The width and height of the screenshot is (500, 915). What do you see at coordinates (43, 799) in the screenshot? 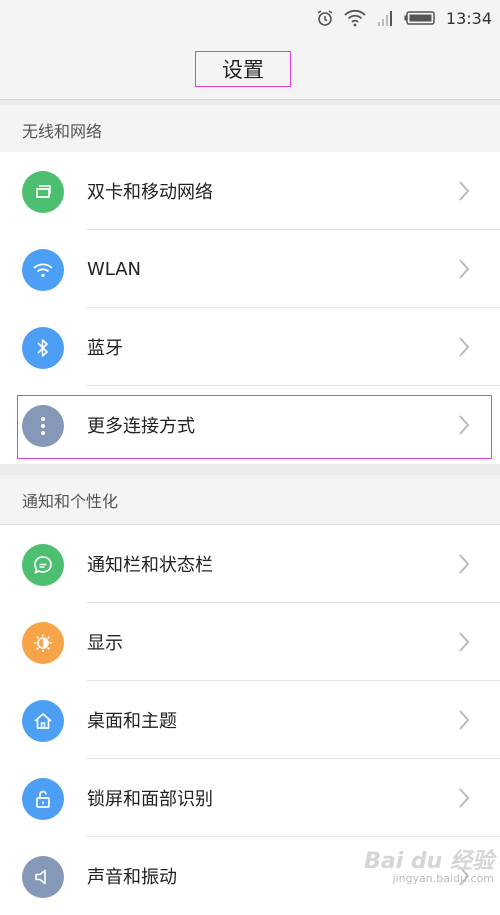
I see `lock-icon` at bounding box center [43, 799].